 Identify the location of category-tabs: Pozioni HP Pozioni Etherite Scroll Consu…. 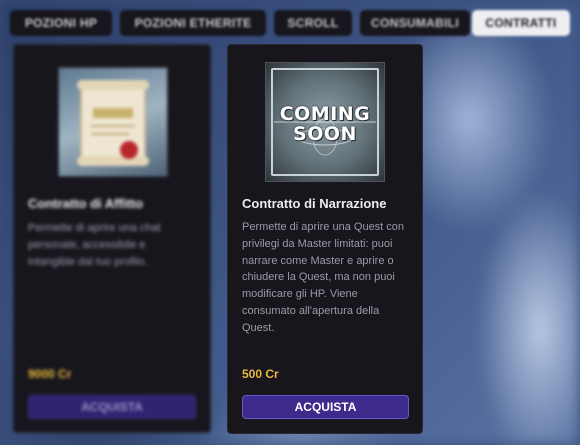
(290, 23).